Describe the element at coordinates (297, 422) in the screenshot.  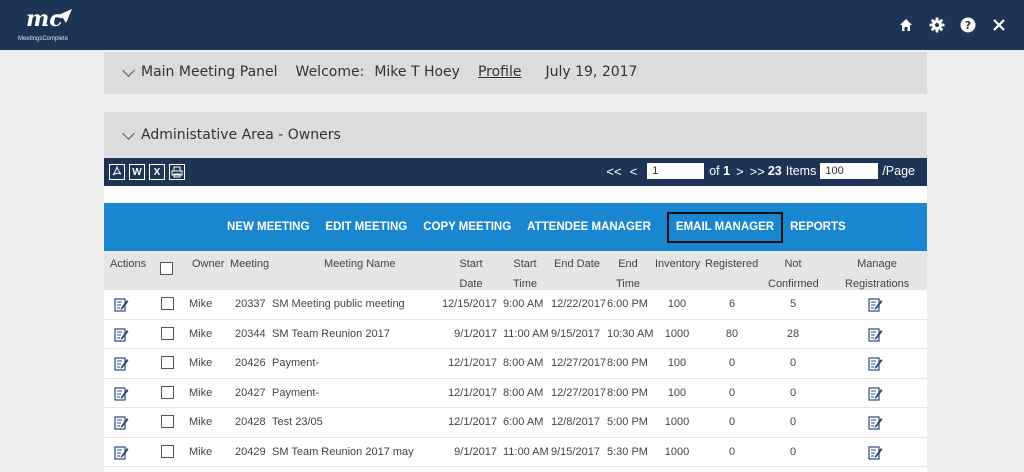
I see `cell-meeting-name: Test 23/05` at that location.